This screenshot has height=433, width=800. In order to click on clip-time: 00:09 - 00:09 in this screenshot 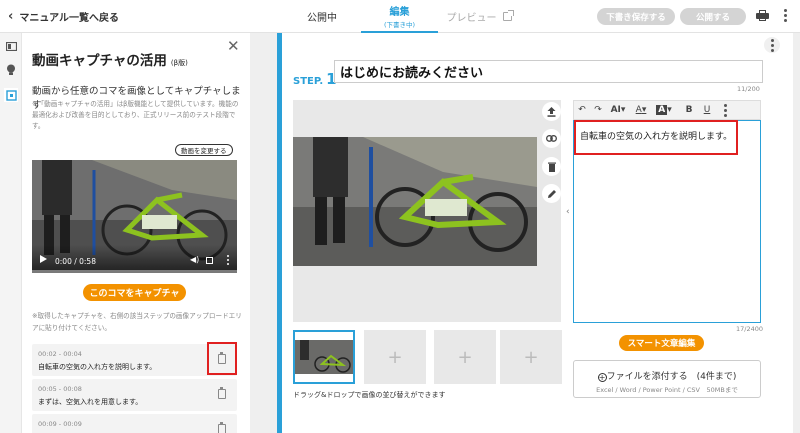, I will do `click(60, 424)`.